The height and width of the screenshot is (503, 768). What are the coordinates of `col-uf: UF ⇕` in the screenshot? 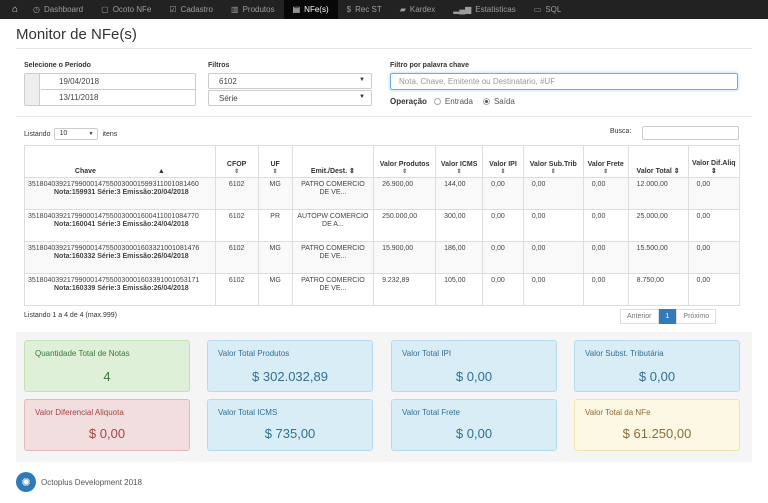 It's located at (275, 161).